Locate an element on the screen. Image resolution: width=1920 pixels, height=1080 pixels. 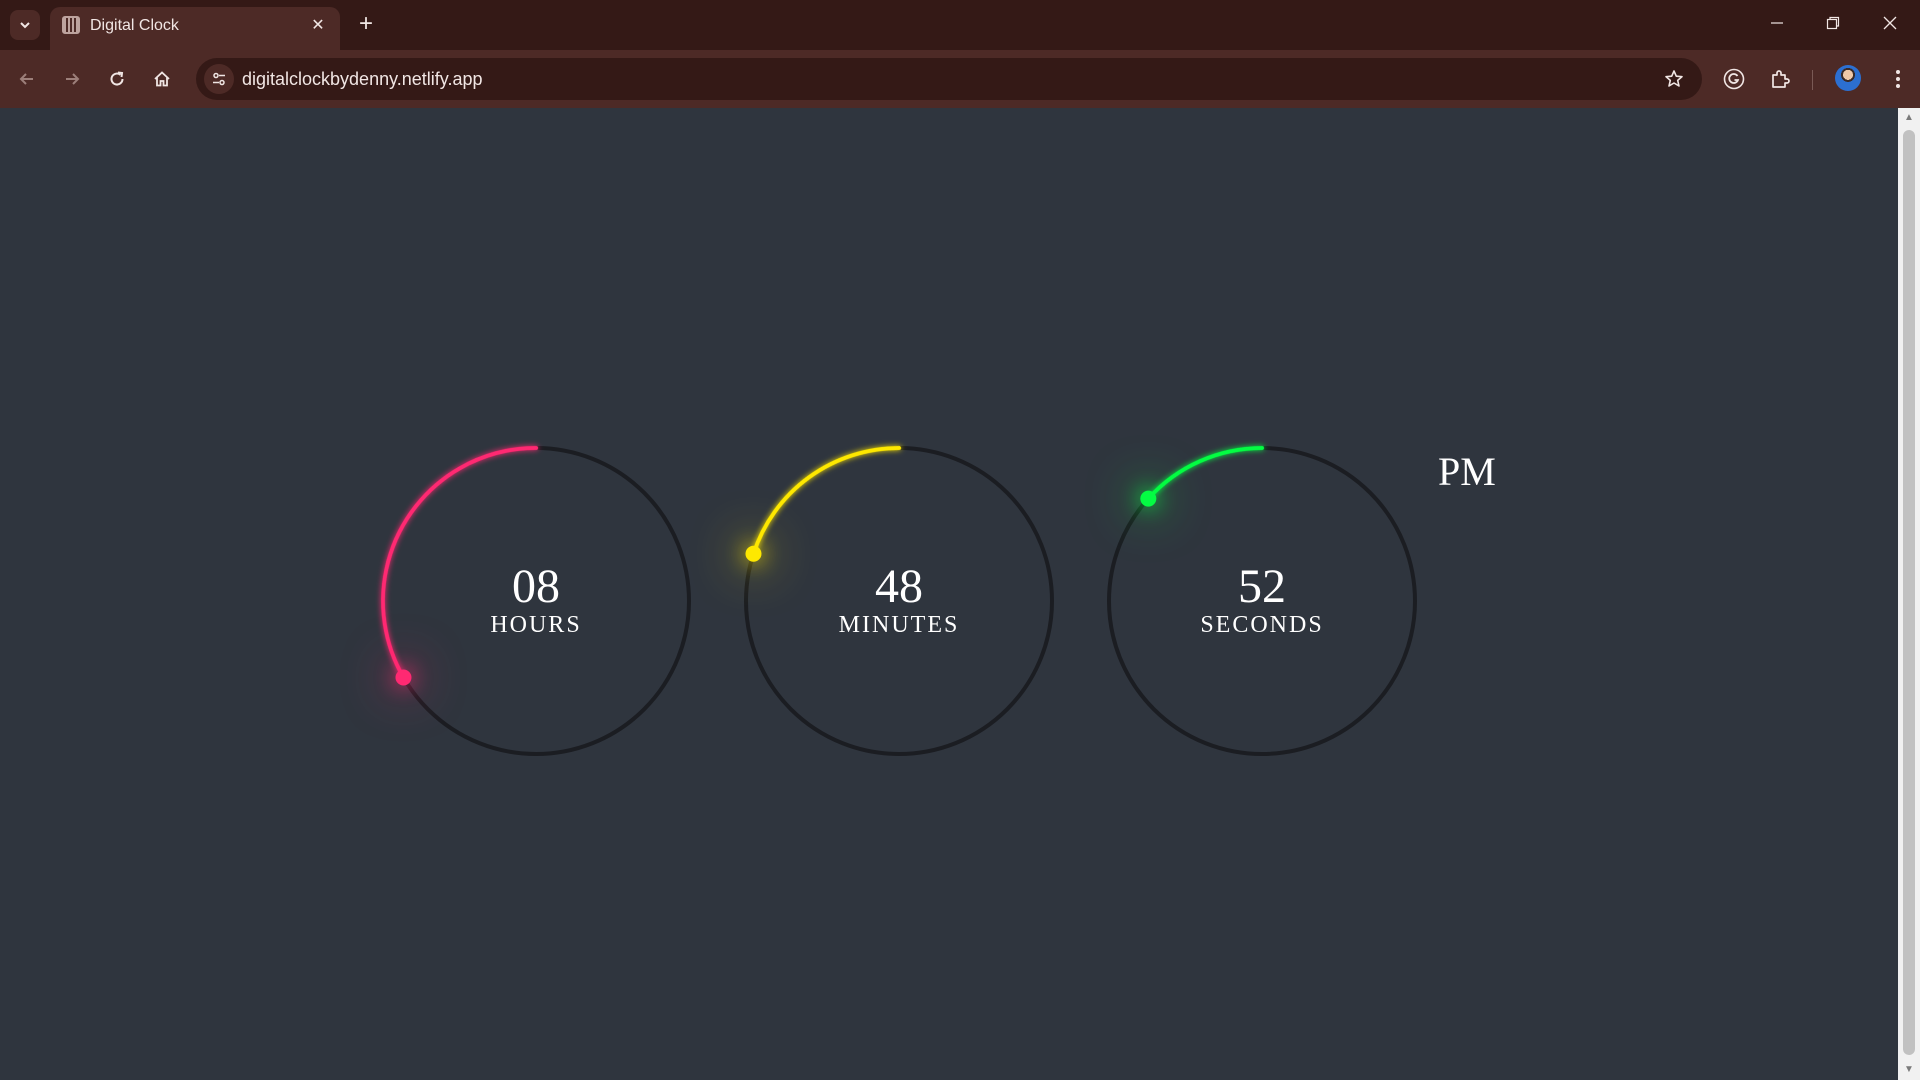
ampm-indicator: PM is located at coordinates (1467, 471).